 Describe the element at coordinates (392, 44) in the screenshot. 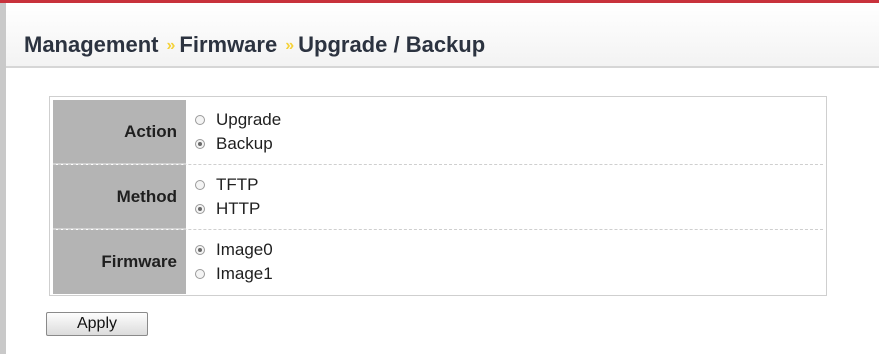

I see `breadcrumb-item-upgrade-backup: Upgrade / Backup` at that location.